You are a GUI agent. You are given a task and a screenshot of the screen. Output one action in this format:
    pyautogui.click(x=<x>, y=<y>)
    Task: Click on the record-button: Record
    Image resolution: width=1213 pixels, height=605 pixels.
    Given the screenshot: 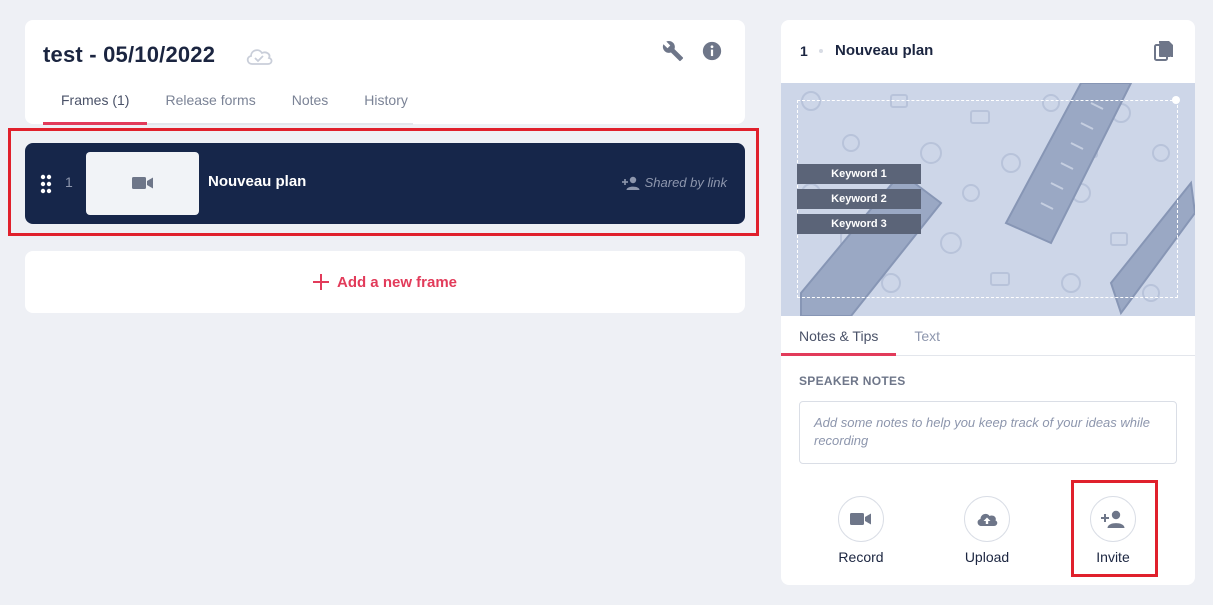 What is the action you would take?
    pyautogui.click(x=861, y=530)
    